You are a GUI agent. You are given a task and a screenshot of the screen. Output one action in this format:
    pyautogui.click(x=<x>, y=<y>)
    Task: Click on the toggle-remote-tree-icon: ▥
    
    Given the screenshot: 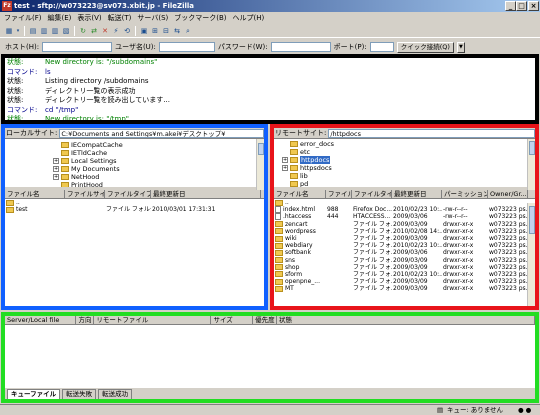 What is the action you would take?
    pyautogui.click(x=55, y=31)
    